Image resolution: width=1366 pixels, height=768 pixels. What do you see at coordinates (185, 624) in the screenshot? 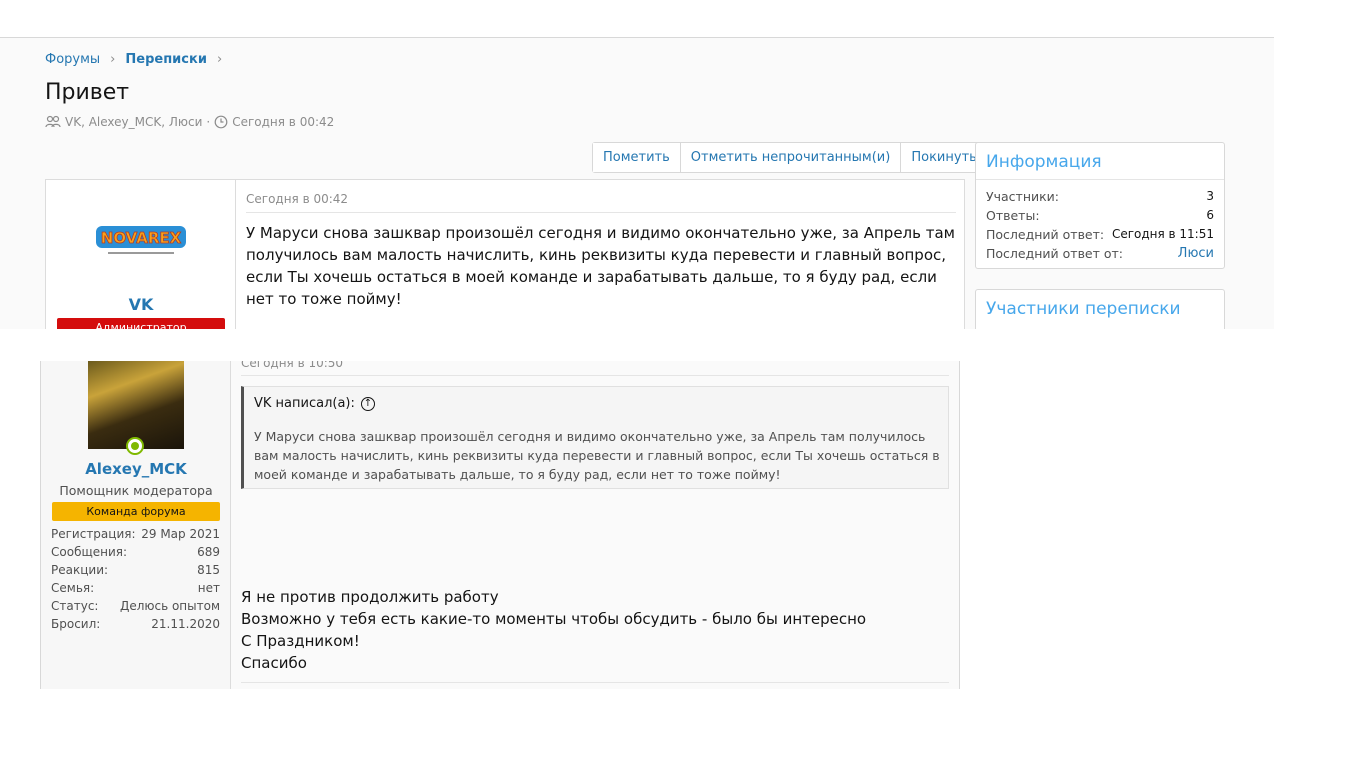
I see `stat-value: 21.11.2020` at bounding box center [185, 624].